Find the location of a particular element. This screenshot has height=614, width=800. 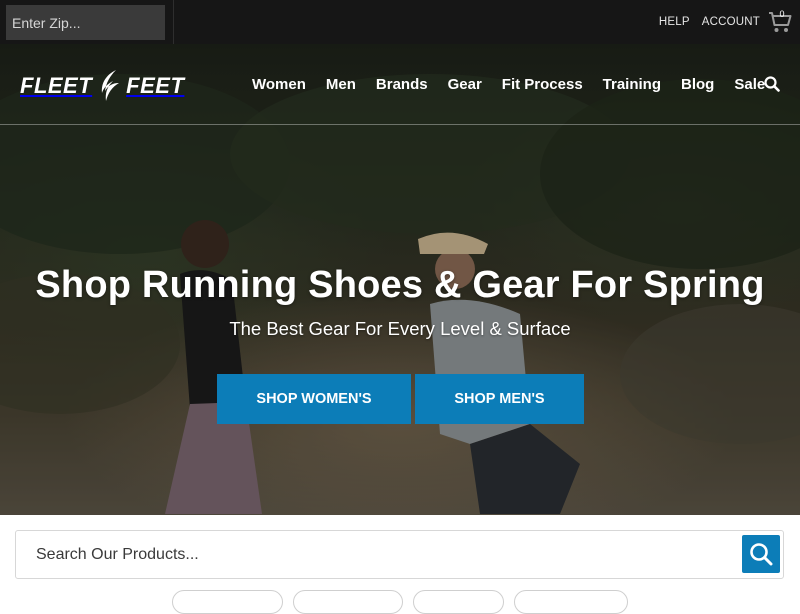

utility-divider is located at coordinates (173, 22).